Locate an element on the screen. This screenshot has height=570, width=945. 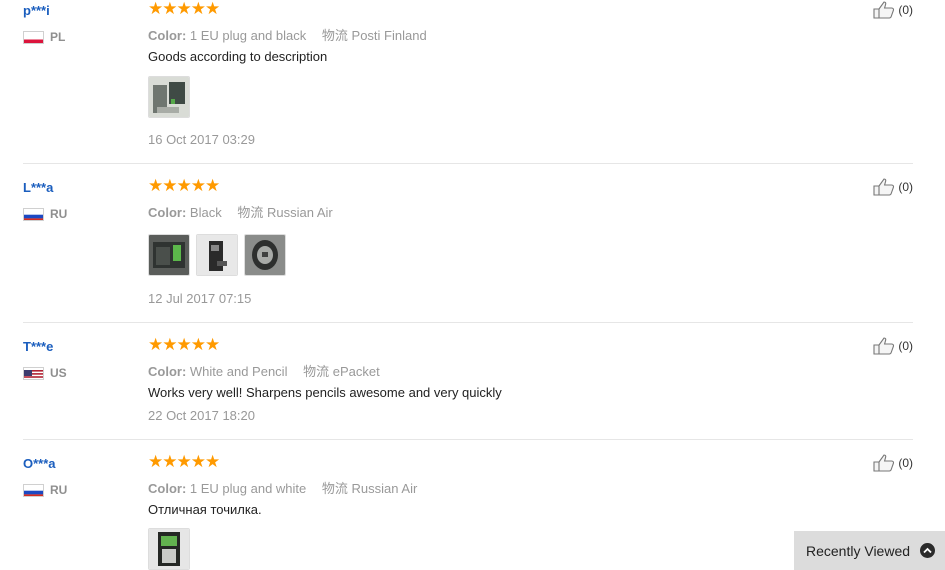
color-value: White and Pencil is located at coordinates (238, 371).